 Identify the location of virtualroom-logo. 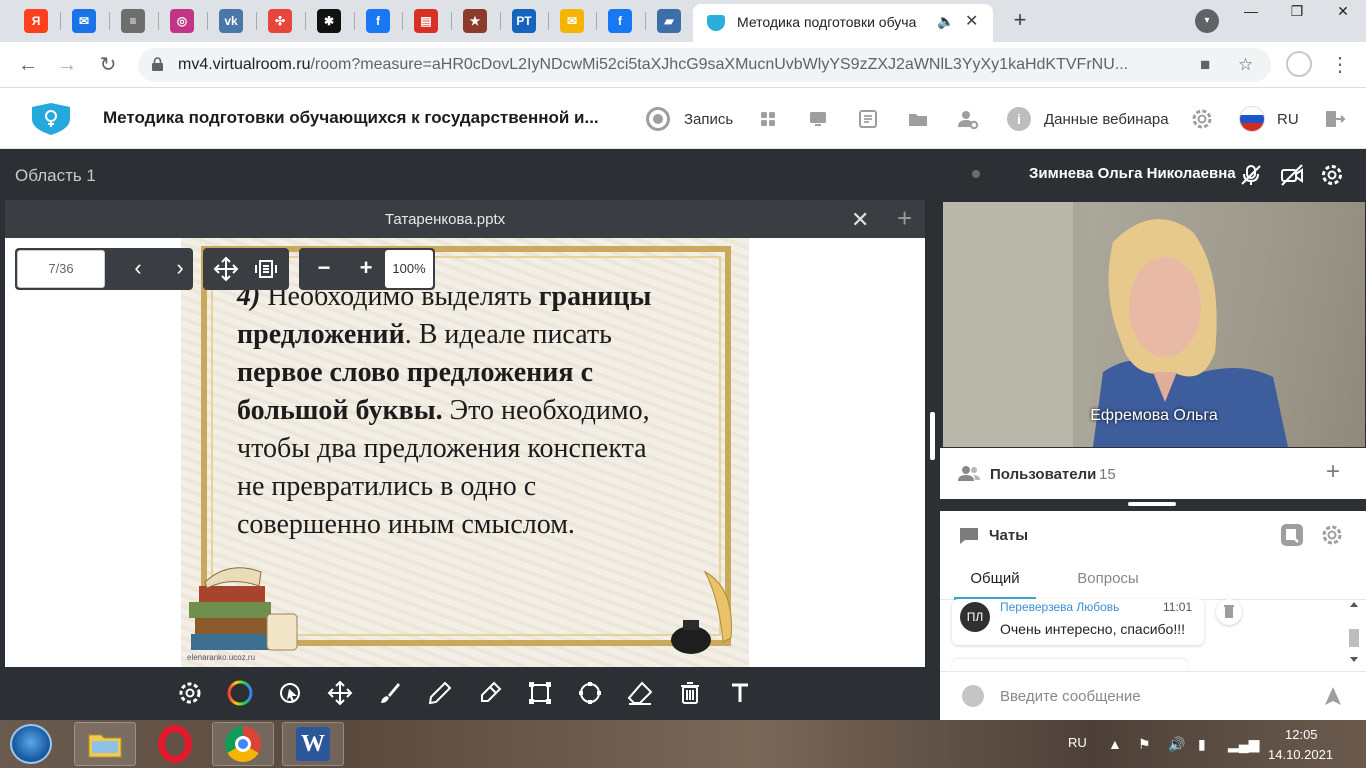
(51, 119).